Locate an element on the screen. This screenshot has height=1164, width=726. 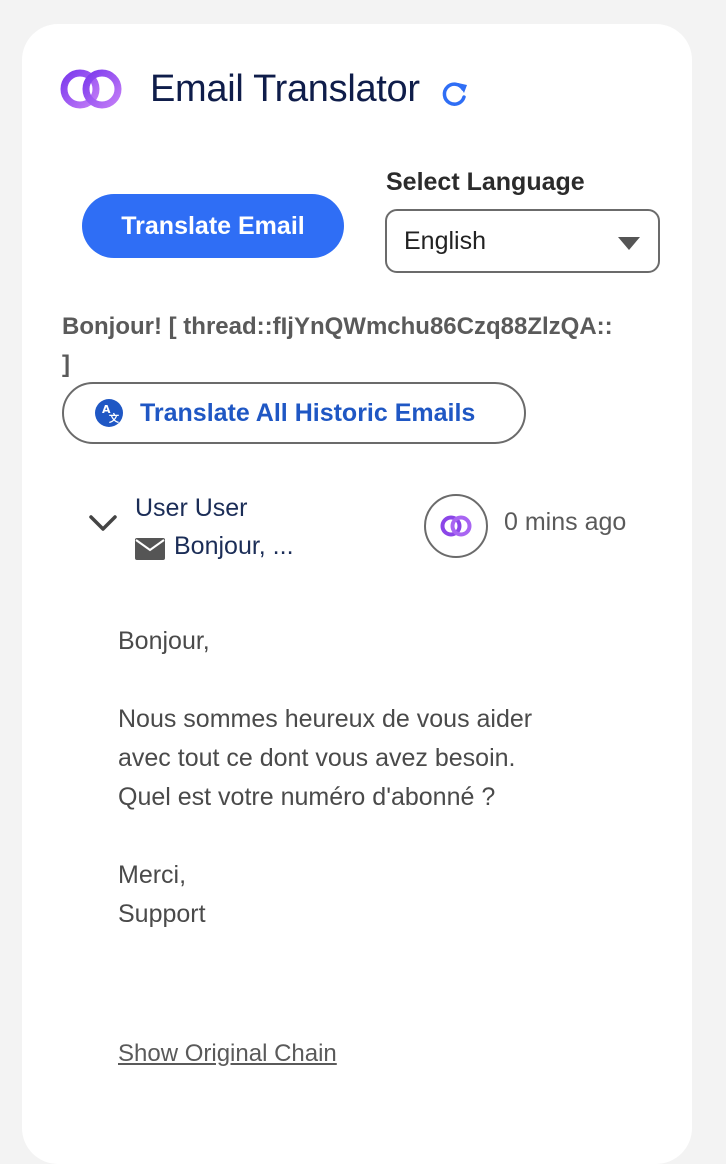
app-title: Email Translator is located at coordinates (285, 88).